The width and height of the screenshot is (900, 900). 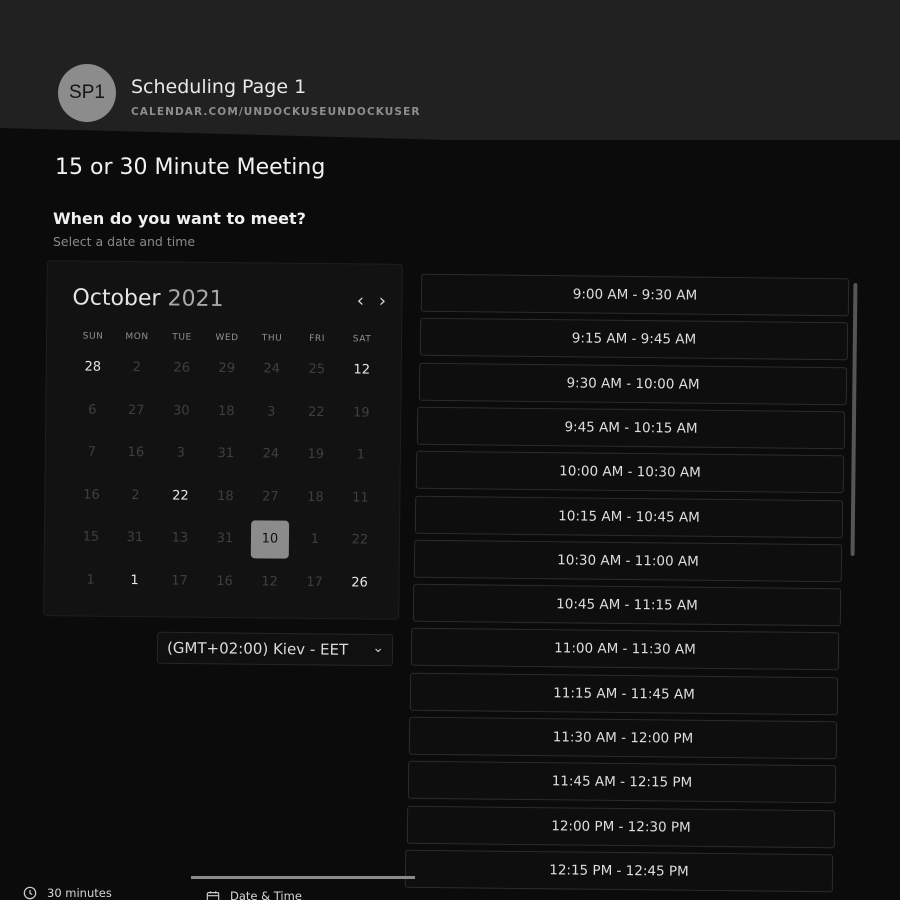 What do you see at coordinates (621, 782) in the screenshot?
I see `time-slot-button: 11:45 AM - 12:15 PM` at bounding box center [621, 782].